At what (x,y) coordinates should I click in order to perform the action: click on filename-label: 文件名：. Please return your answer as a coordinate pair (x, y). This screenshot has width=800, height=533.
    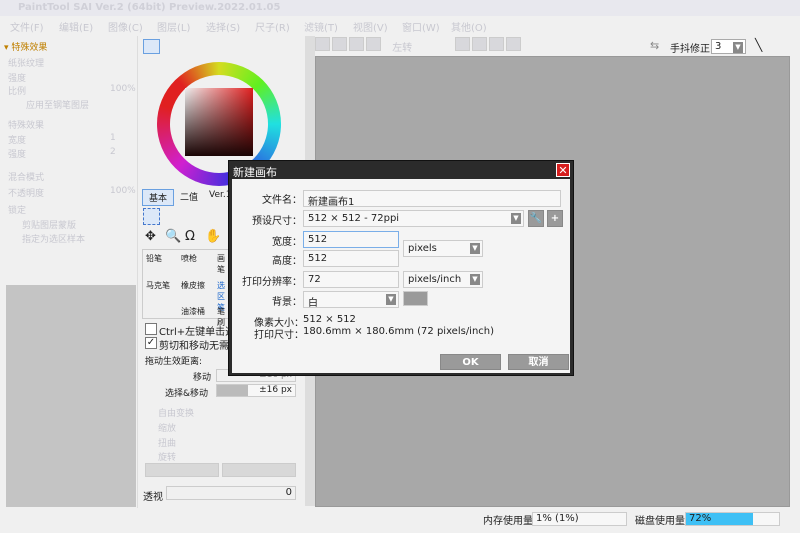
    Looking at the image, I should click on (282, 200).